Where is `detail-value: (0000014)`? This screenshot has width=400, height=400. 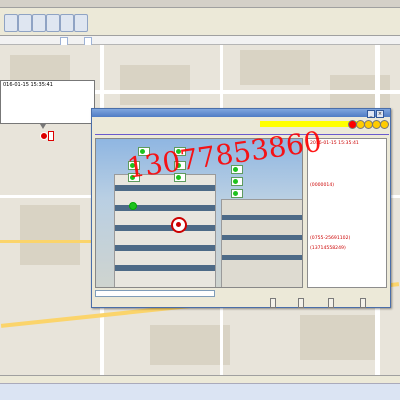
detail-value: (0000014) is located at coordinates (322, 185).